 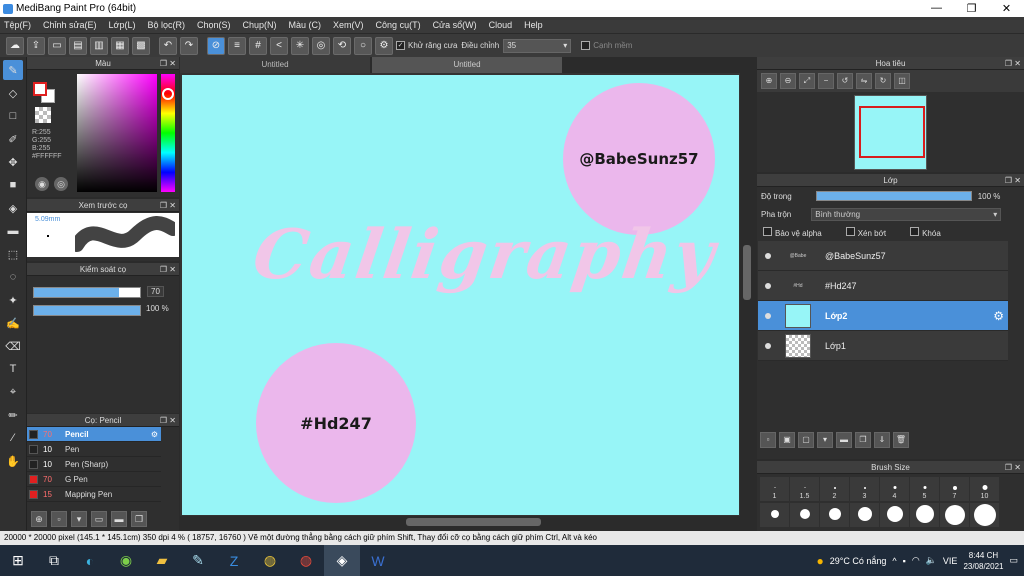 I want to click on brush-item: 70 Pencil ⚙, so click(x=94, y=434).